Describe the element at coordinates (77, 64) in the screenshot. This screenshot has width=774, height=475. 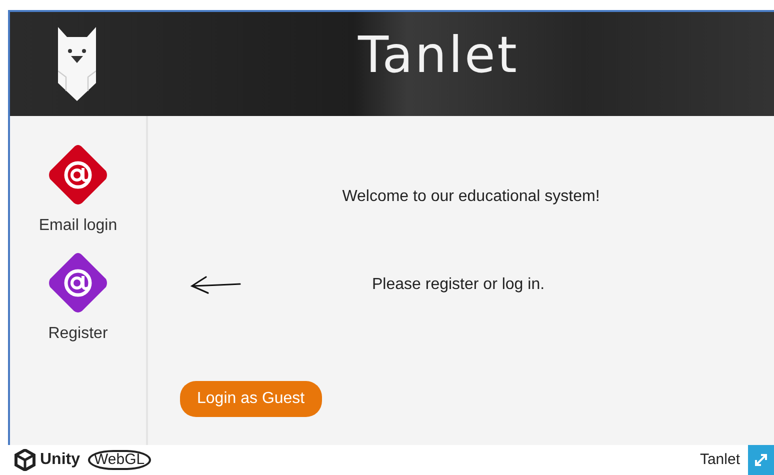
I see `wolf-logo-icon` at that location.